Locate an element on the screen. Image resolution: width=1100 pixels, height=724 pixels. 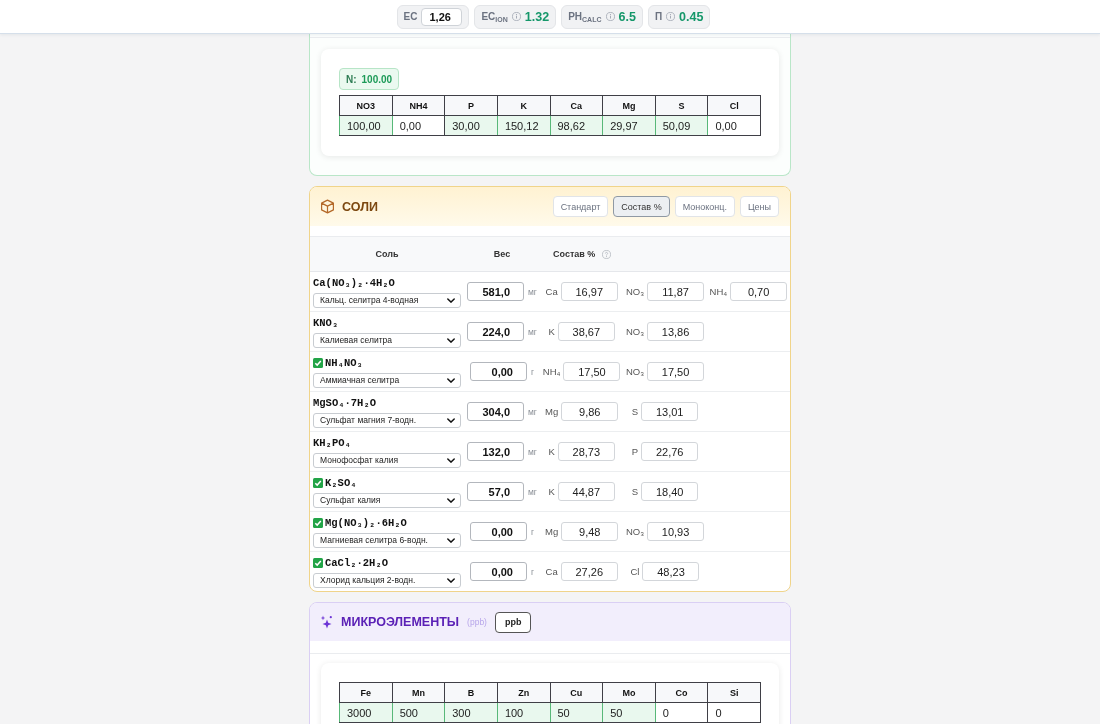
unit-button: ppb is located at coordinates (513, 622).